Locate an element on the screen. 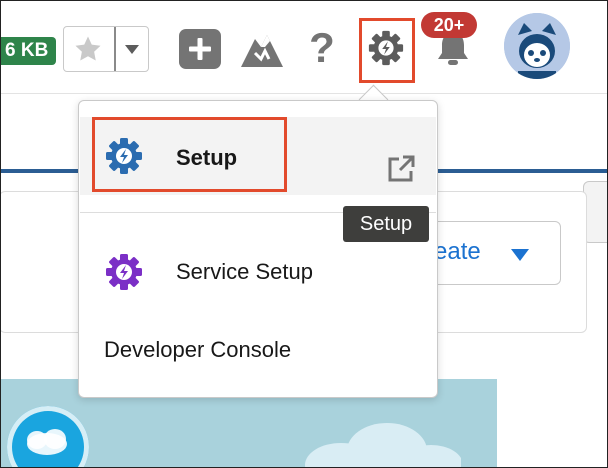 The width and height of the screenshot is (608, 468). menu-item-label: Developer Console is located at coordinates (198, 349).